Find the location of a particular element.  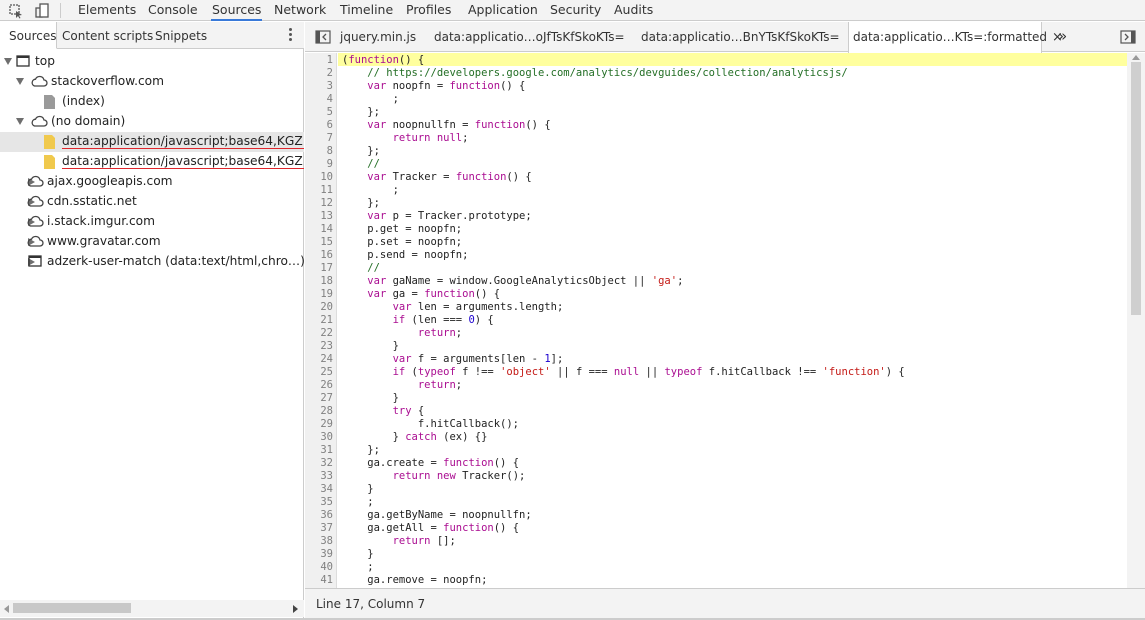

tree-item: ajax.googleapis.com is located at coordinates (152, 182).